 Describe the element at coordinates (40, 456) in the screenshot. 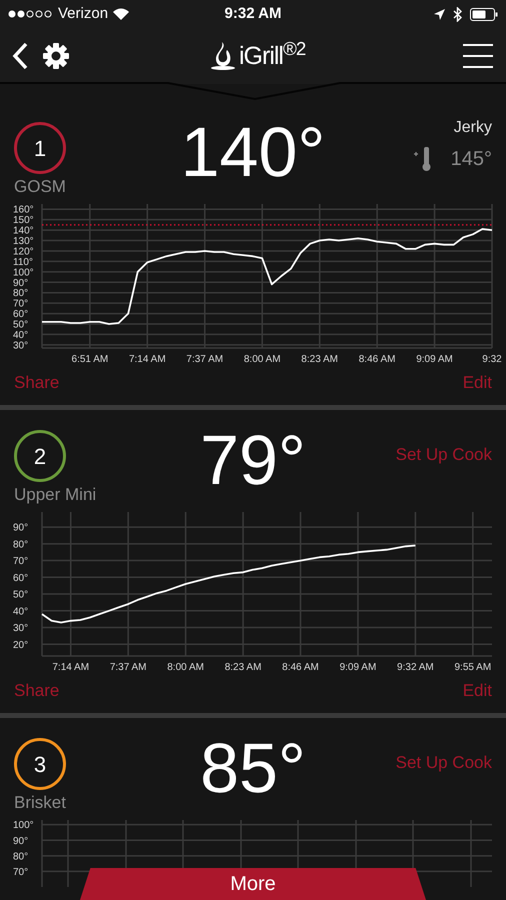

I see `probe-number: 2` at that location.